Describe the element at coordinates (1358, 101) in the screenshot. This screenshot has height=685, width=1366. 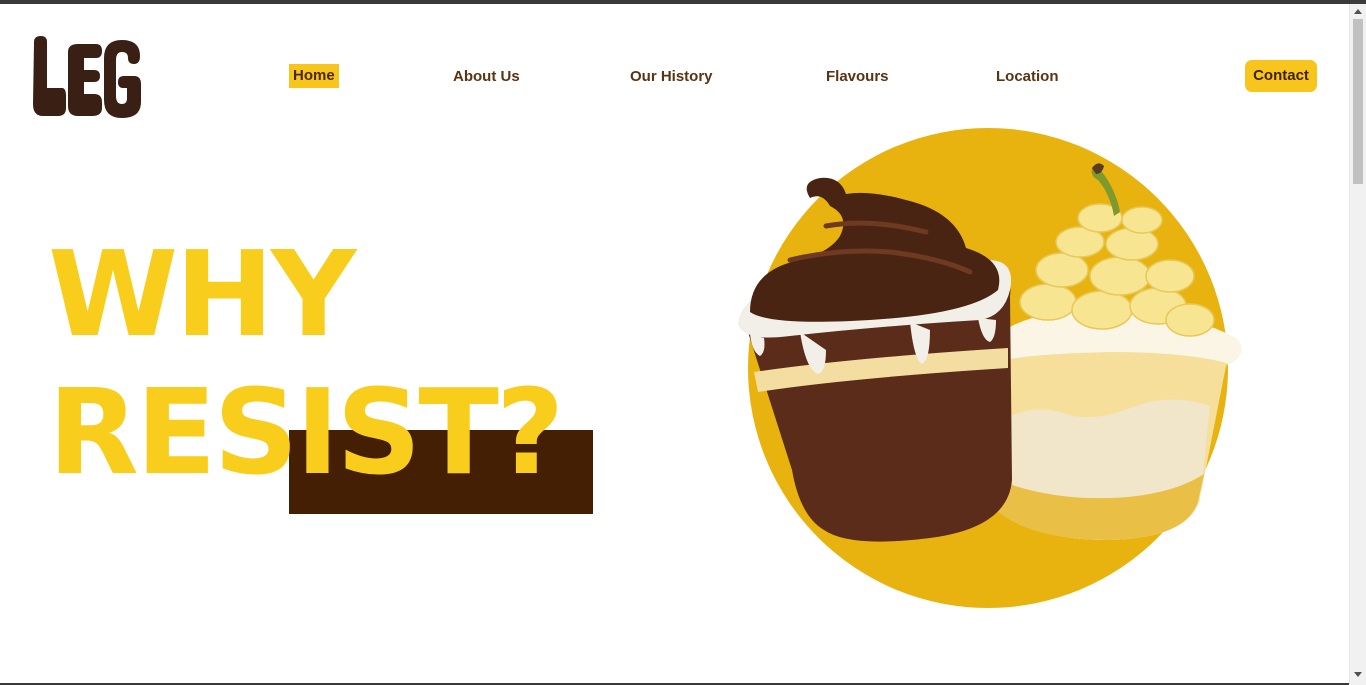
I see `scroll-thumb` at that location.